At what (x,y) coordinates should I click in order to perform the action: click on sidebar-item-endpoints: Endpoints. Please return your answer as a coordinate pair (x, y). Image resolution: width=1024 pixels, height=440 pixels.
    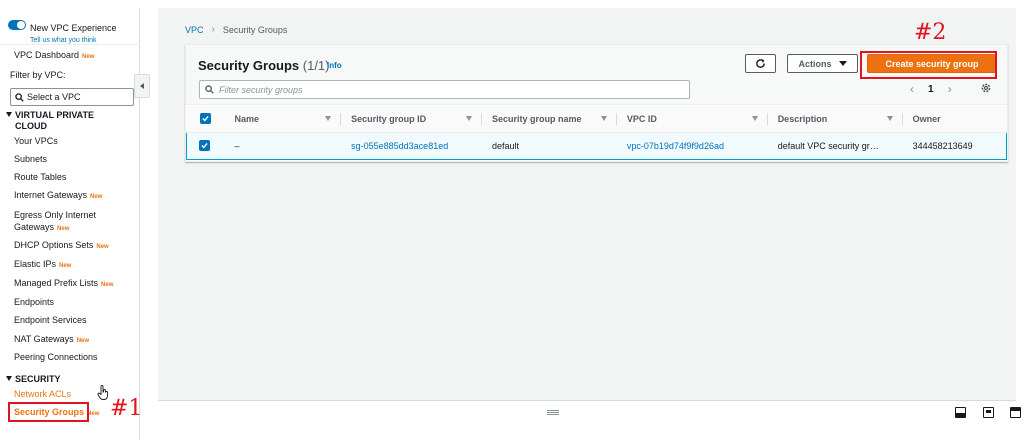
    Looking at the image, I should click on (34, 302).